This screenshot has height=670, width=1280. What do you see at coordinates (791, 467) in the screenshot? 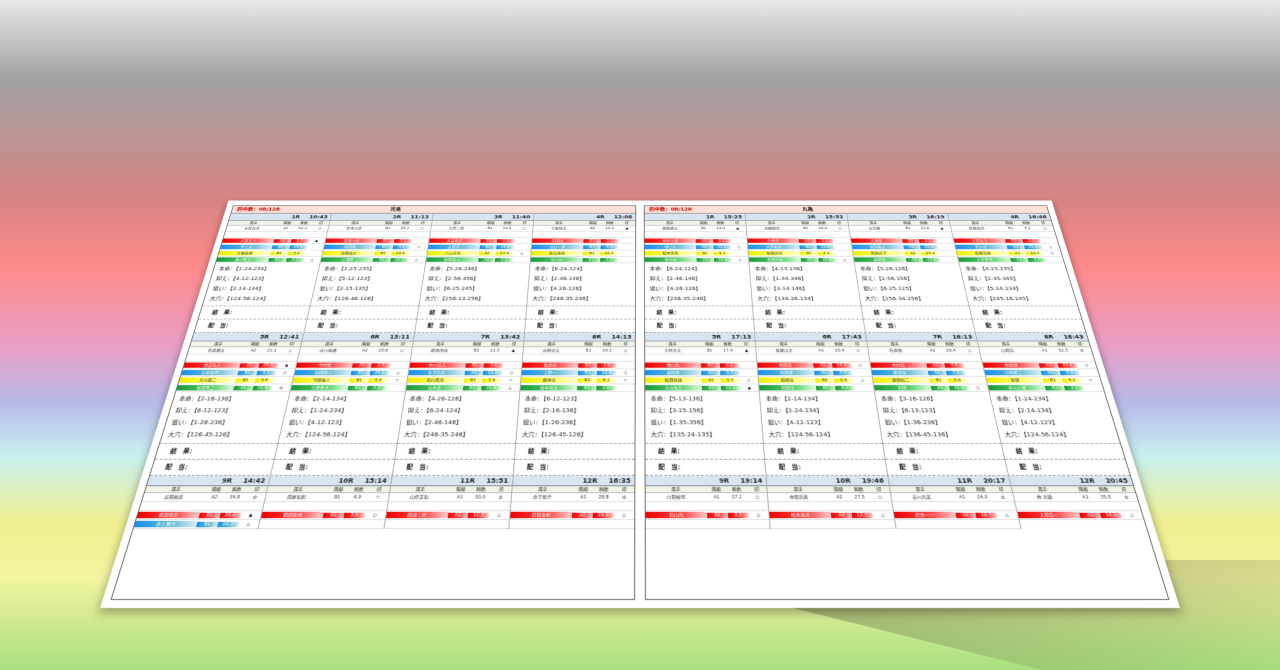
I see `note-label: 配 当：` at bounding box center [791, 467].